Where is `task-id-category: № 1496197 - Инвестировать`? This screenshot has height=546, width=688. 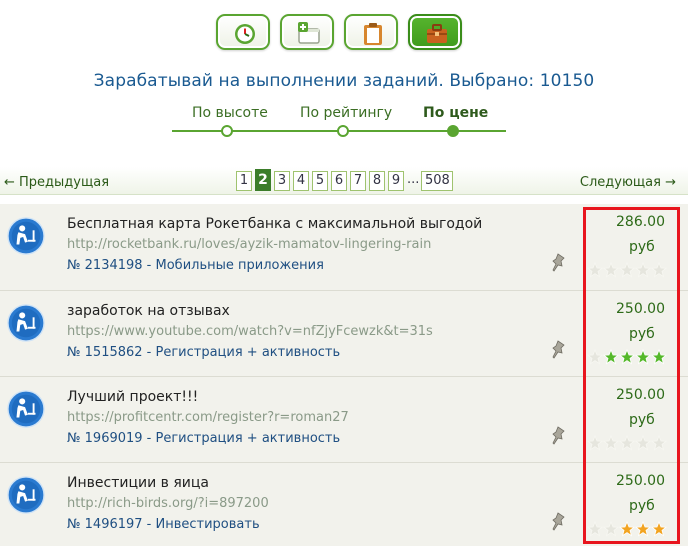 task-id-category: № 1496197 - Инвестировать is located at coordinates (163, 524).